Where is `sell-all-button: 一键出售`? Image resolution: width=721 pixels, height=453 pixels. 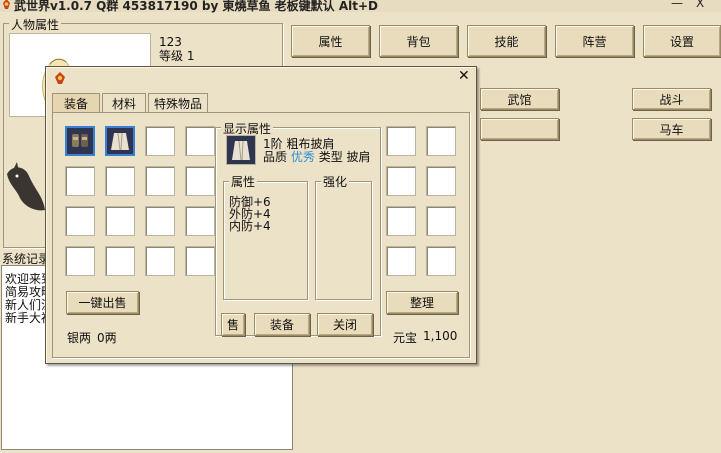 sell-all-button: 一键出售 is located at coordinates (102, 302).